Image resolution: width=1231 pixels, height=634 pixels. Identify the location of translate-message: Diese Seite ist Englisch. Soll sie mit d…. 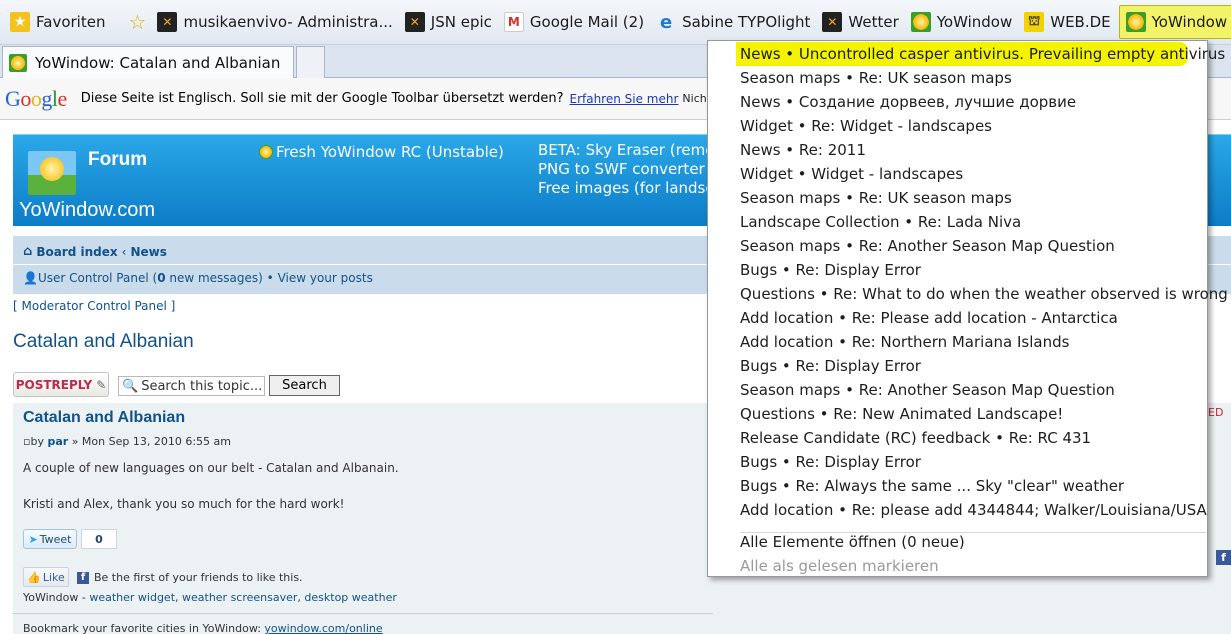
(322, 98).